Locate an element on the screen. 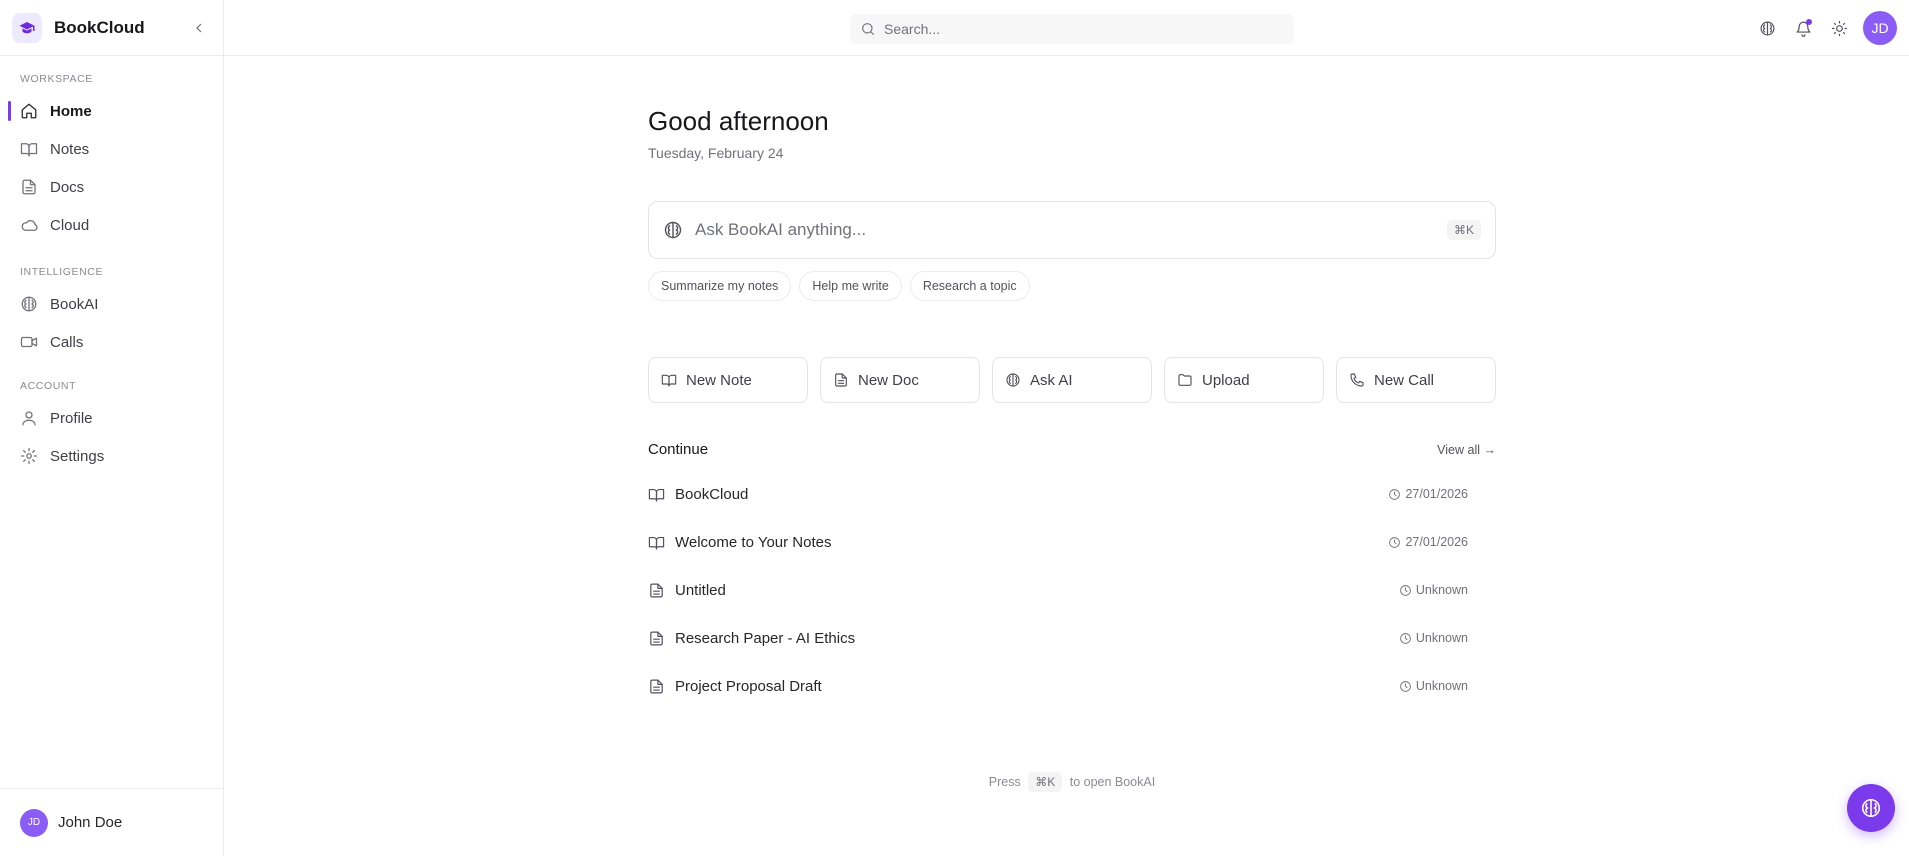 This screenshot has height=856, width=1909. bookai-button is located at coordinates (1767, 28).